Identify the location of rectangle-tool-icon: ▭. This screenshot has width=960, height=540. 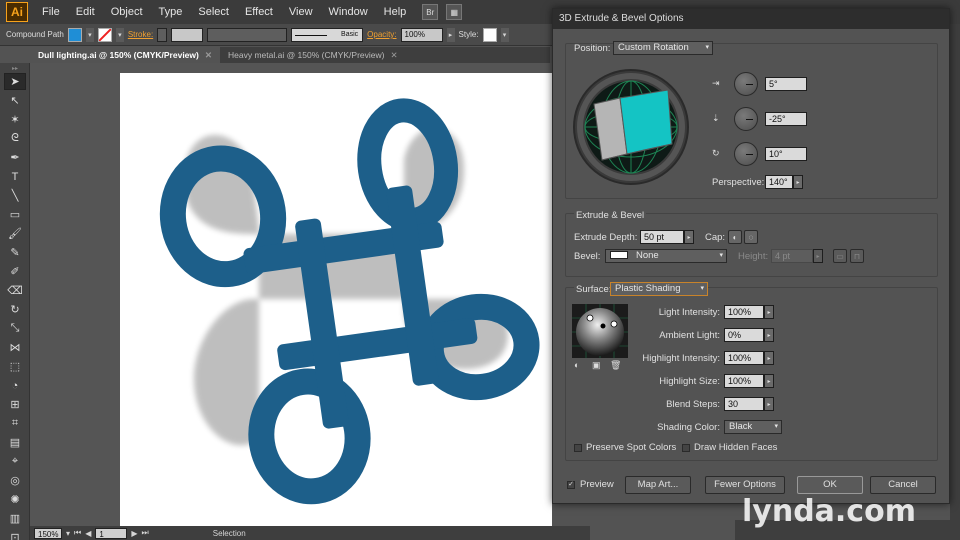
(15, 214).